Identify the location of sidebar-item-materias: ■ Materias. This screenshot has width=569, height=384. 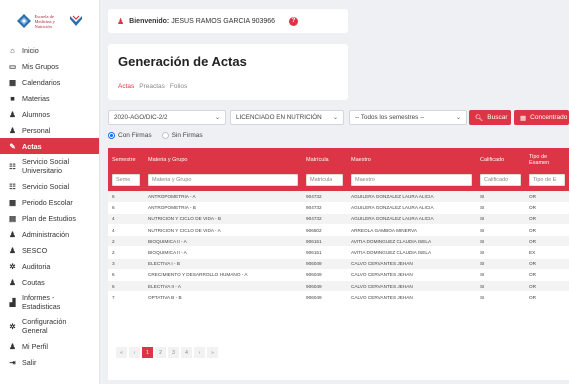
(49, 98).